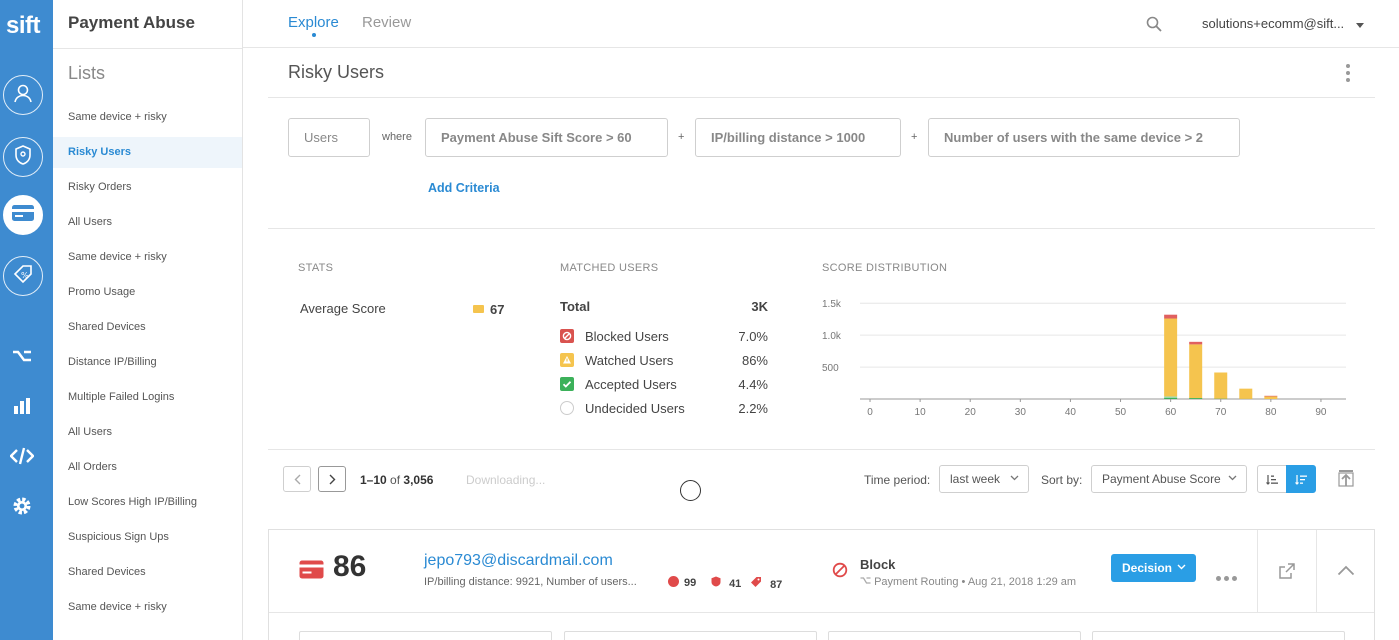 The height and width of the screenshot is (640, 1399). Describe the element at coordinates (332, 479) in the screenshot. I see `next-page-button` at that location.